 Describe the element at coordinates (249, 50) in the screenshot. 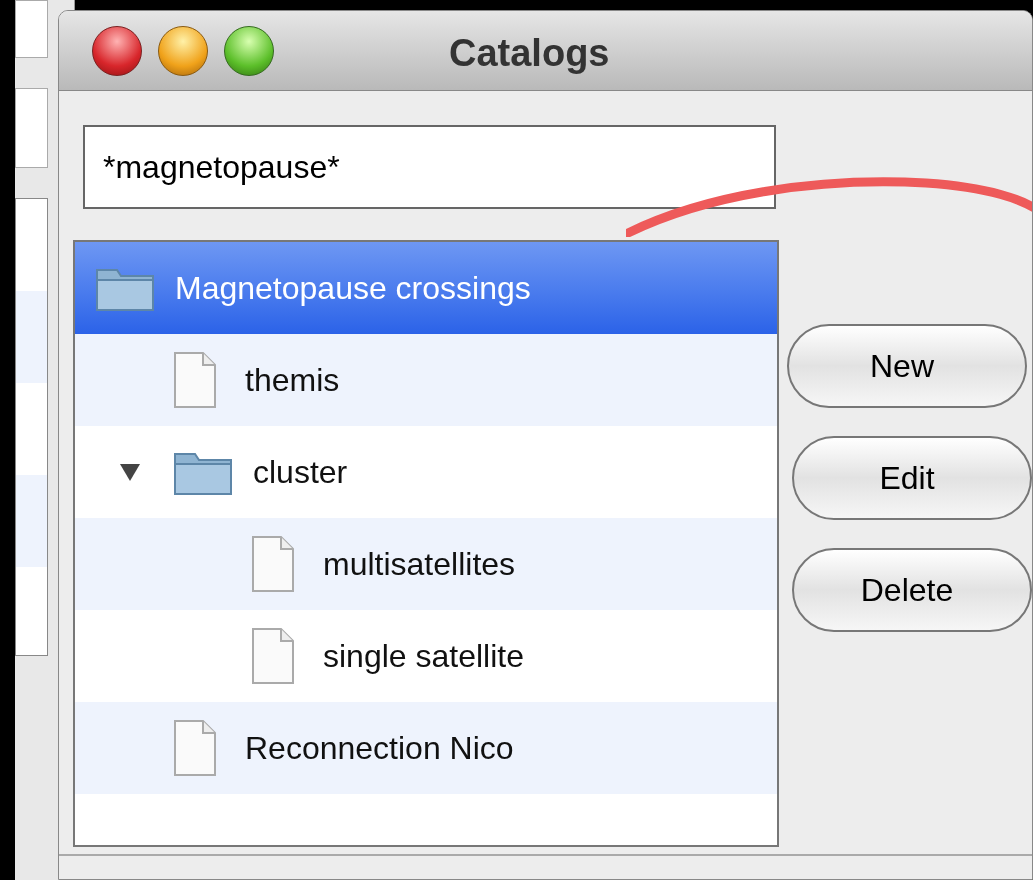

I see `zoom-button` at that location.